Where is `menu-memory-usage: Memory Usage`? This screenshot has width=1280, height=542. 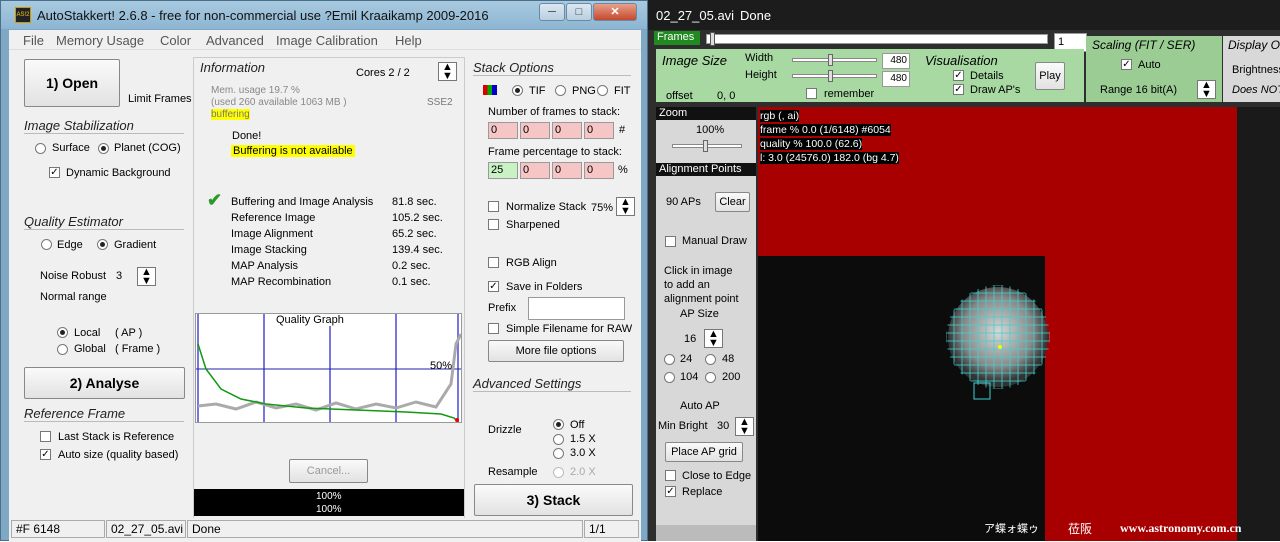
menu-memory-usage: Memory Usage is located at coordinates (100, 40).